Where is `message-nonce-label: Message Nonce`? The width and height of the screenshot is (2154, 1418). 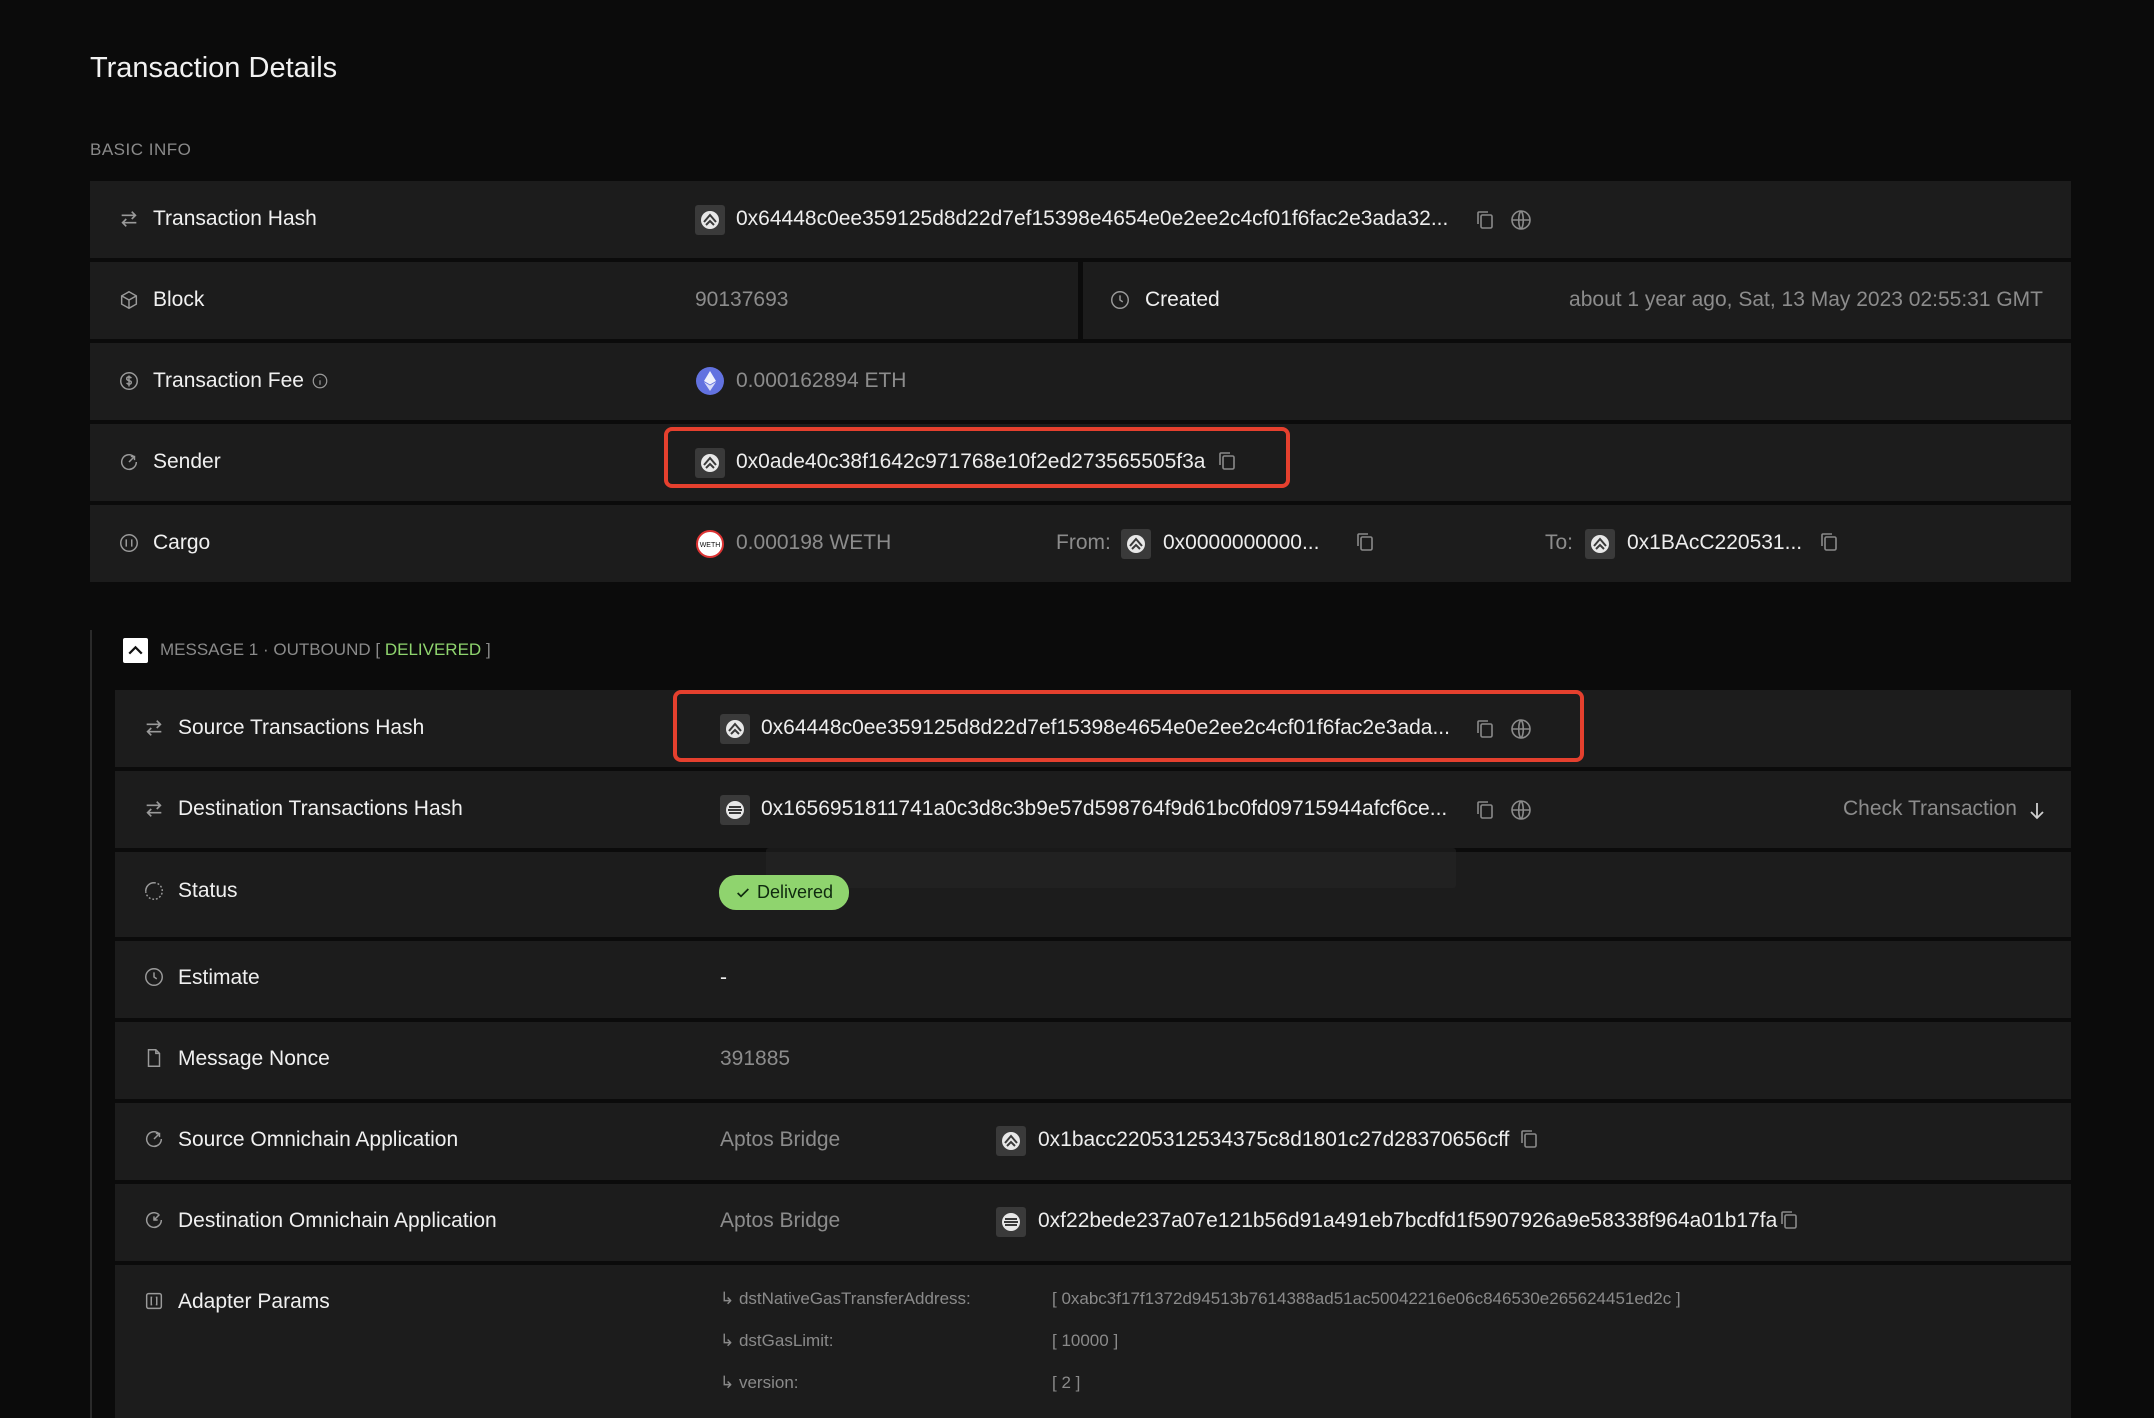
message-nonce-label: Message Nonce is located at coordinates (254, 1058).